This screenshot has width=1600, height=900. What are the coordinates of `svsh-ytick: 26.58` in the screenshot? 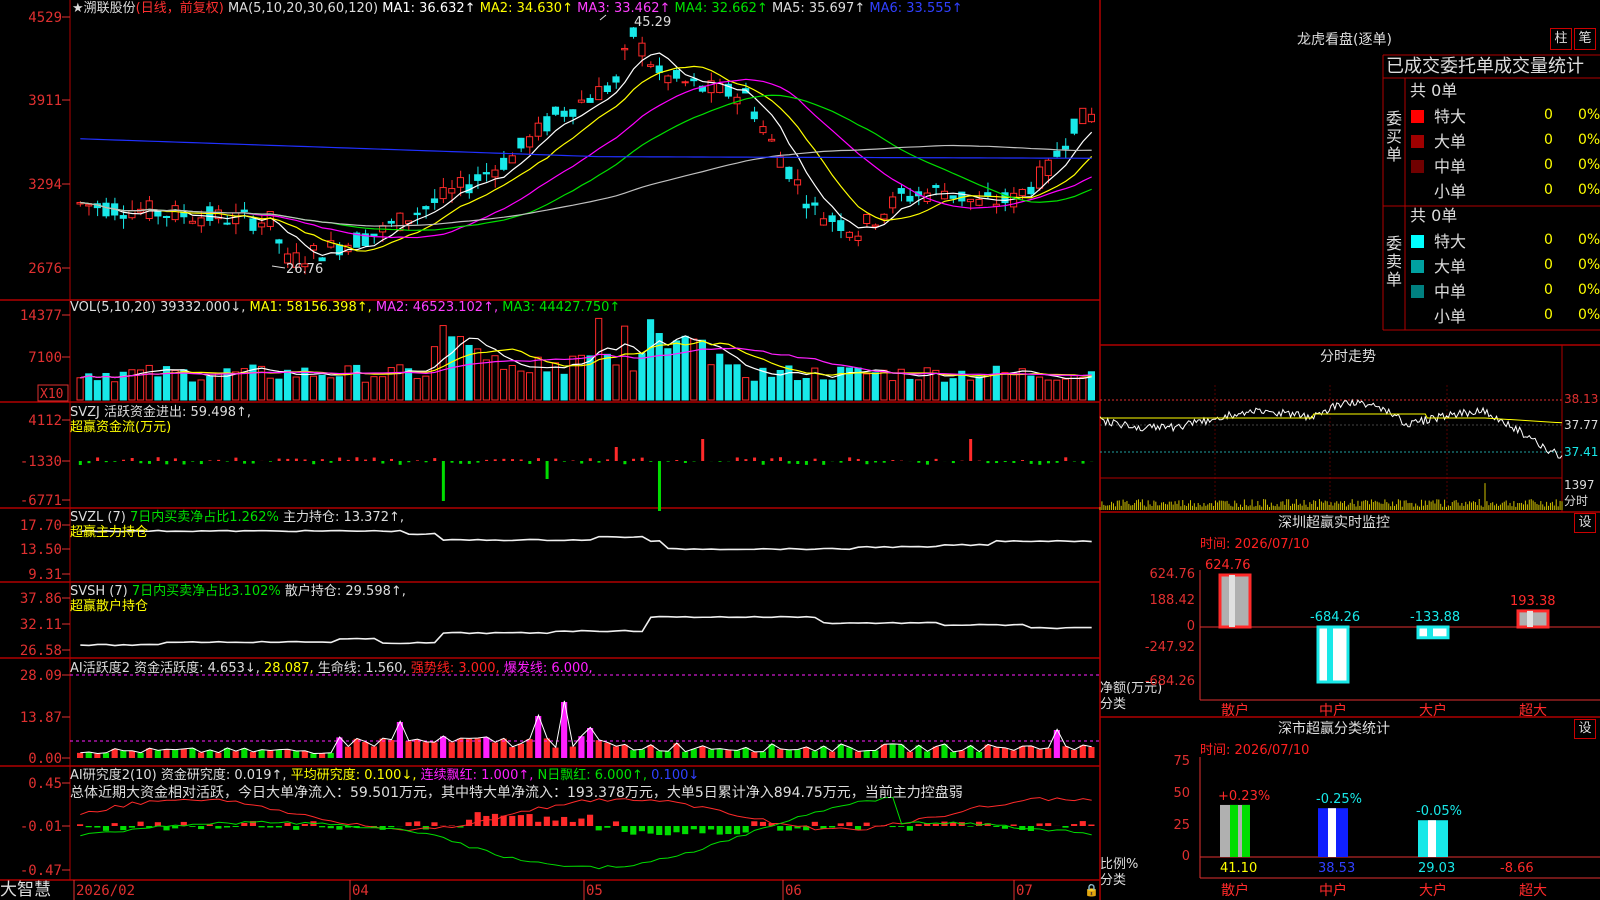 It's located at (41, 651).